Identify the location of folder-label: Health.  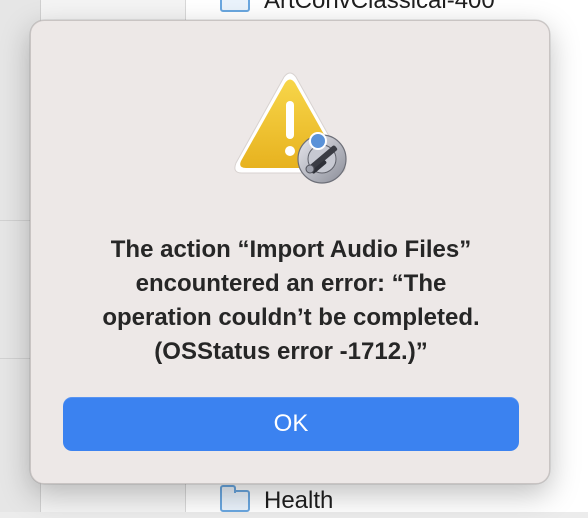
(299, 500).